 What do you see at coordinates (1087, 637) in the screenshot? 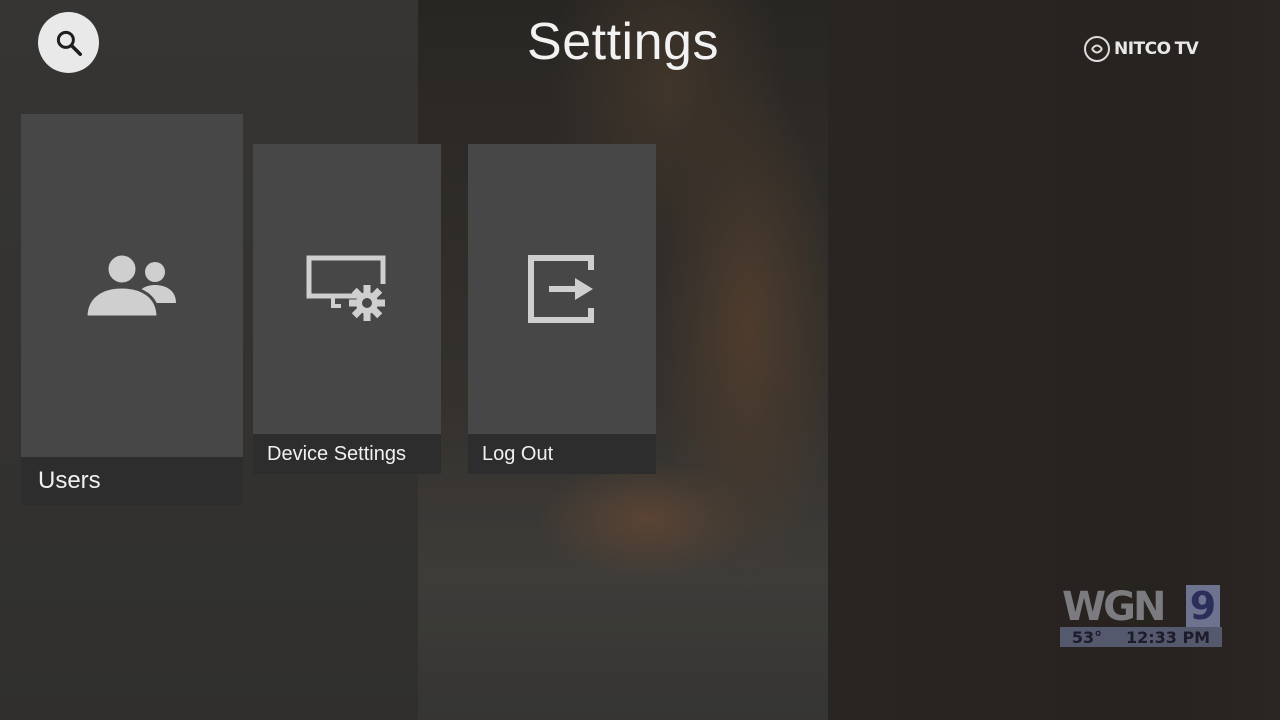
I see `temperature: 53°` at bounding box center [1087, 637].